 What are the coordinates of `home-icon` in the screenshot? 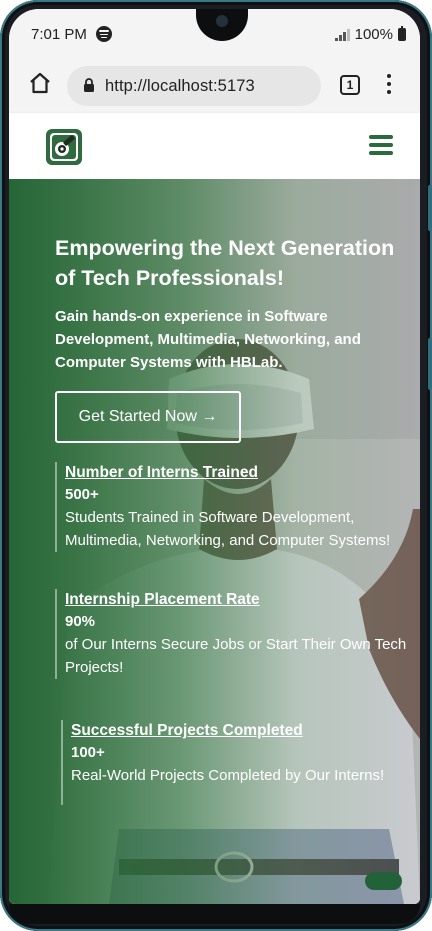 It's located at (40, 83).